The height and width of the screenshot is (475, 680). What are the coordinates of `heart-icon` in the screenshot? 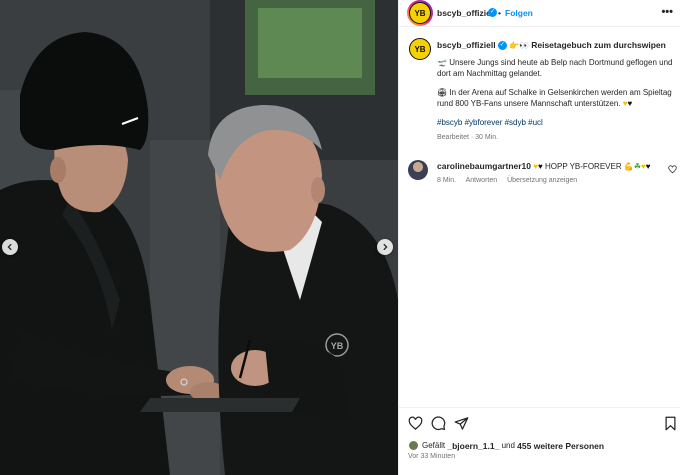 It's located at (415, 423).